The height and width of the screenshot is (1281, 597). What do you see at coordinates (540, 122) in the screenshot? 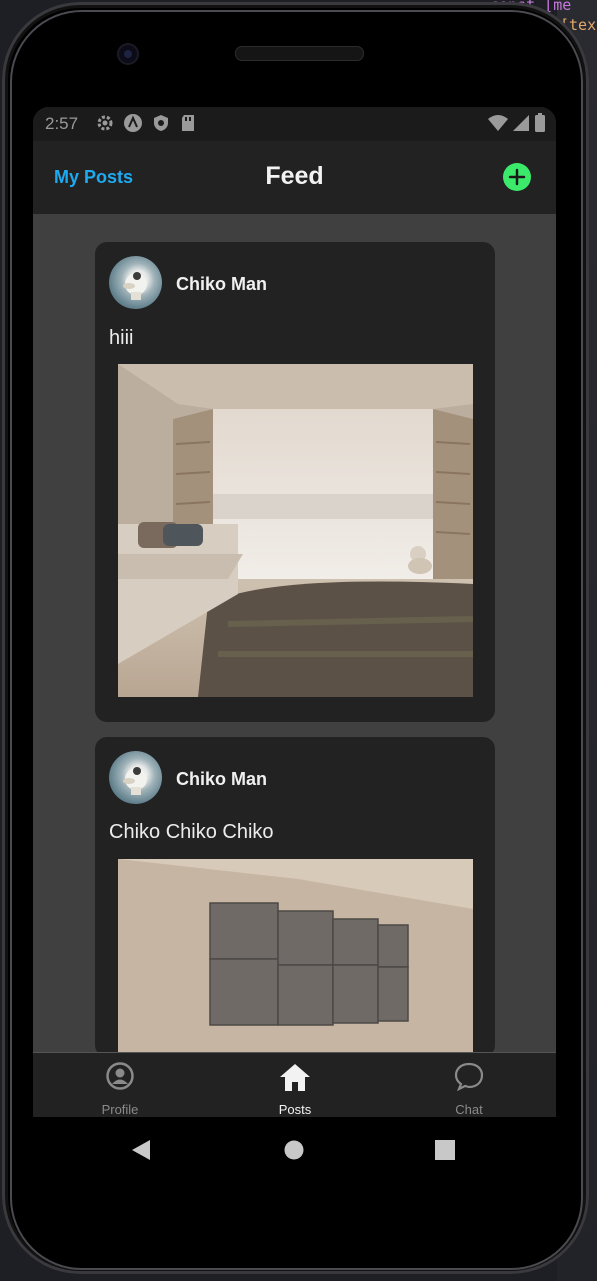
I see `battery-icon` at bounding box center [540, 122].